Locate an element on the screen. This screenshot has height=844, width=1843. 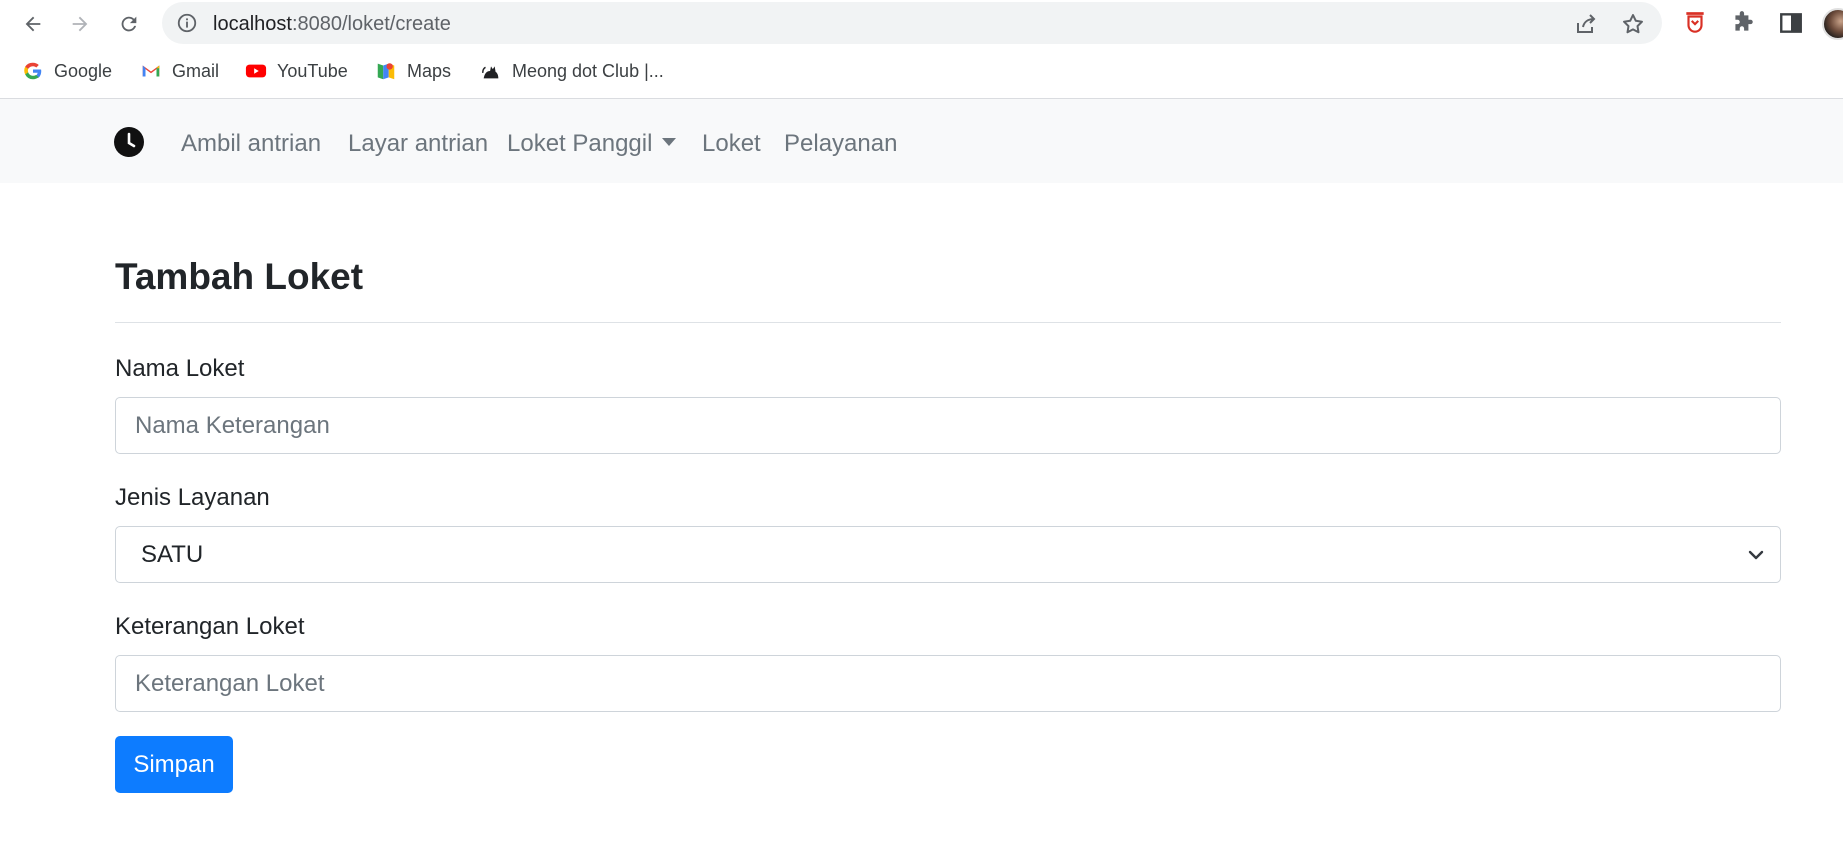
caret-down-icon is located at coordinates (669, 142).